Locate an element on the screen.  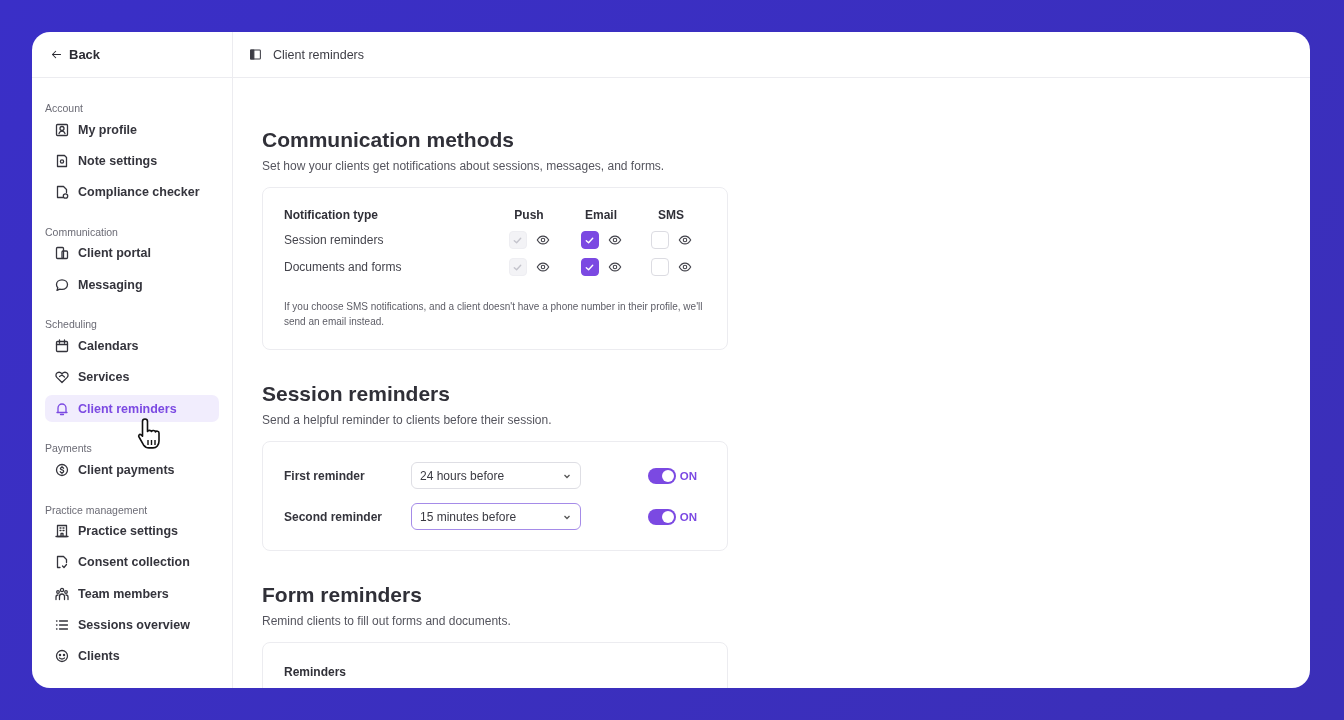
row-label: Session reminders is located at coordinates (334, 240).